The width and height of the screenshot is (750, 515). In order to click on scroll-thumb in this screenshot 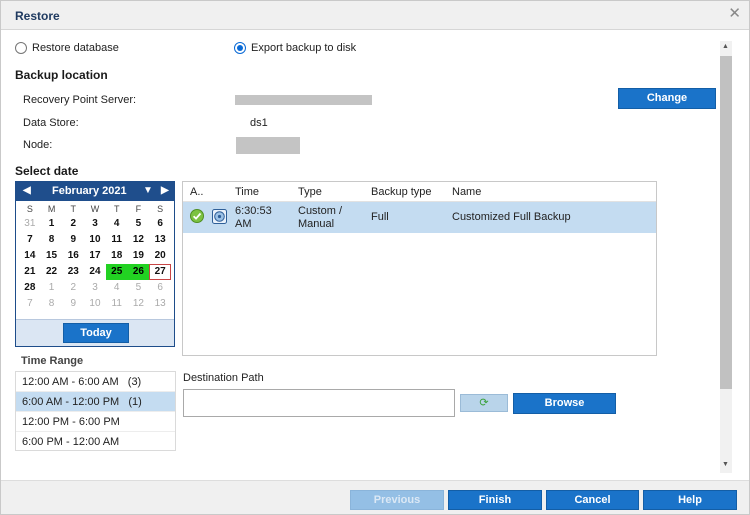, I will do `click(726, 222)`.